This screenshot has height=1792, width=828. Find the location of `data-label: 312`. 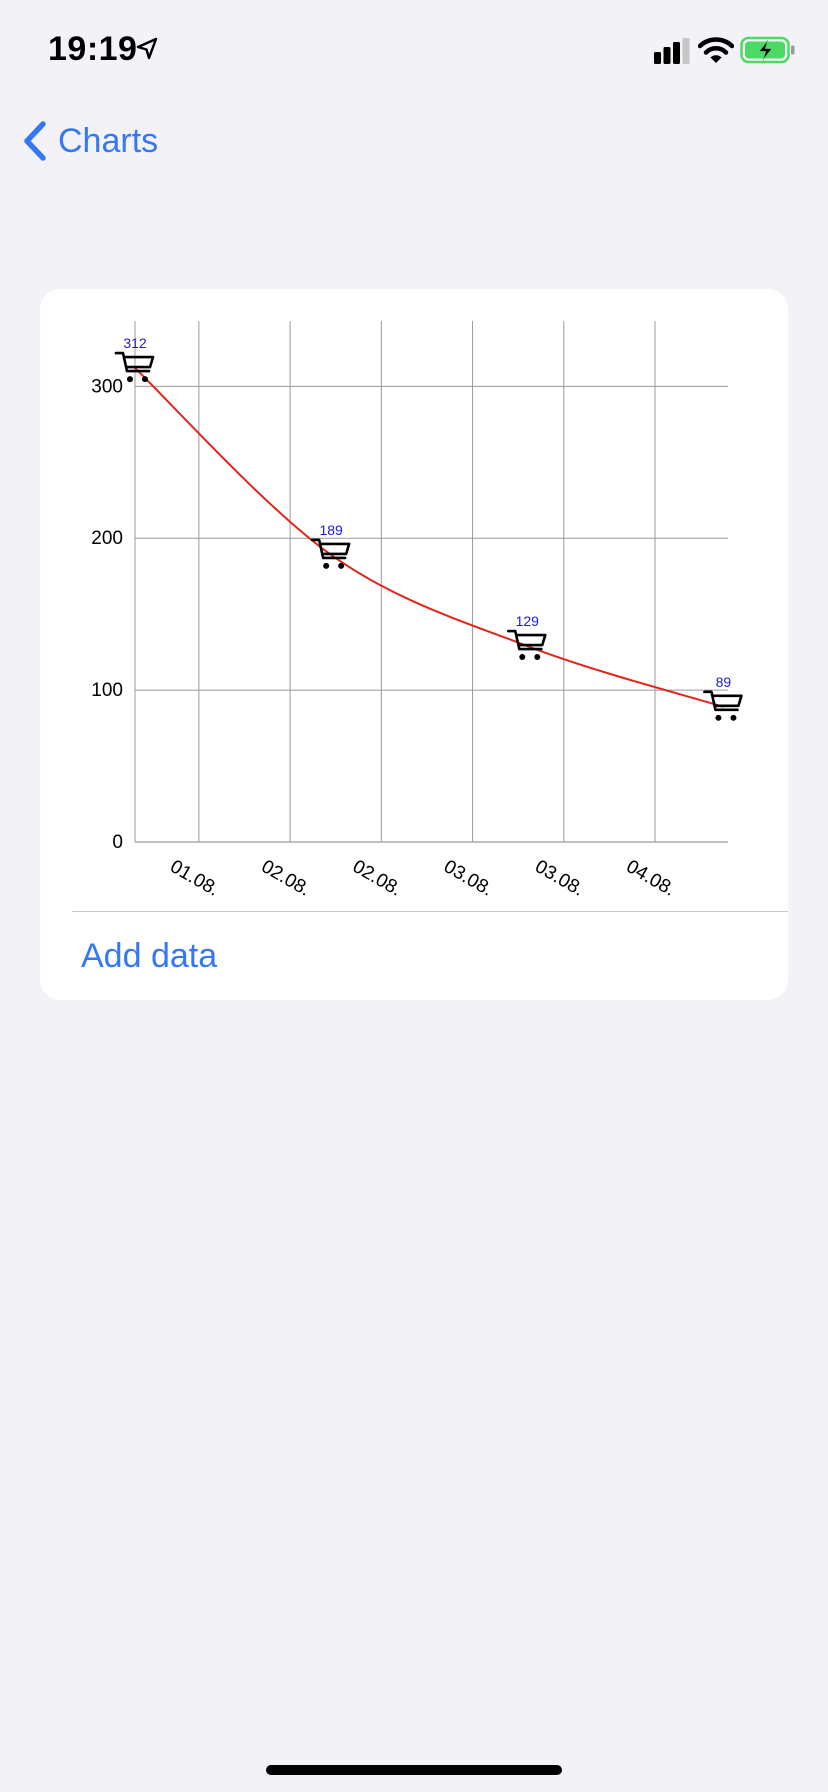

data-label: 312 is located at coordinates (135, 343).